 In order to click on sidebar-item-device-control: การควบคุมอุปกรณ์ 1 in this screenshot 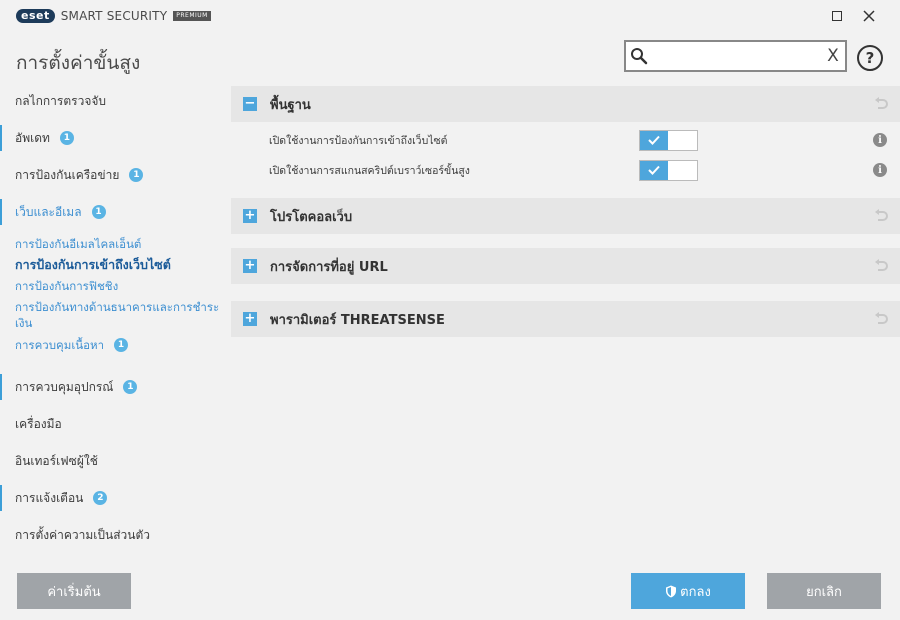, I will do `click(111, 387)`.